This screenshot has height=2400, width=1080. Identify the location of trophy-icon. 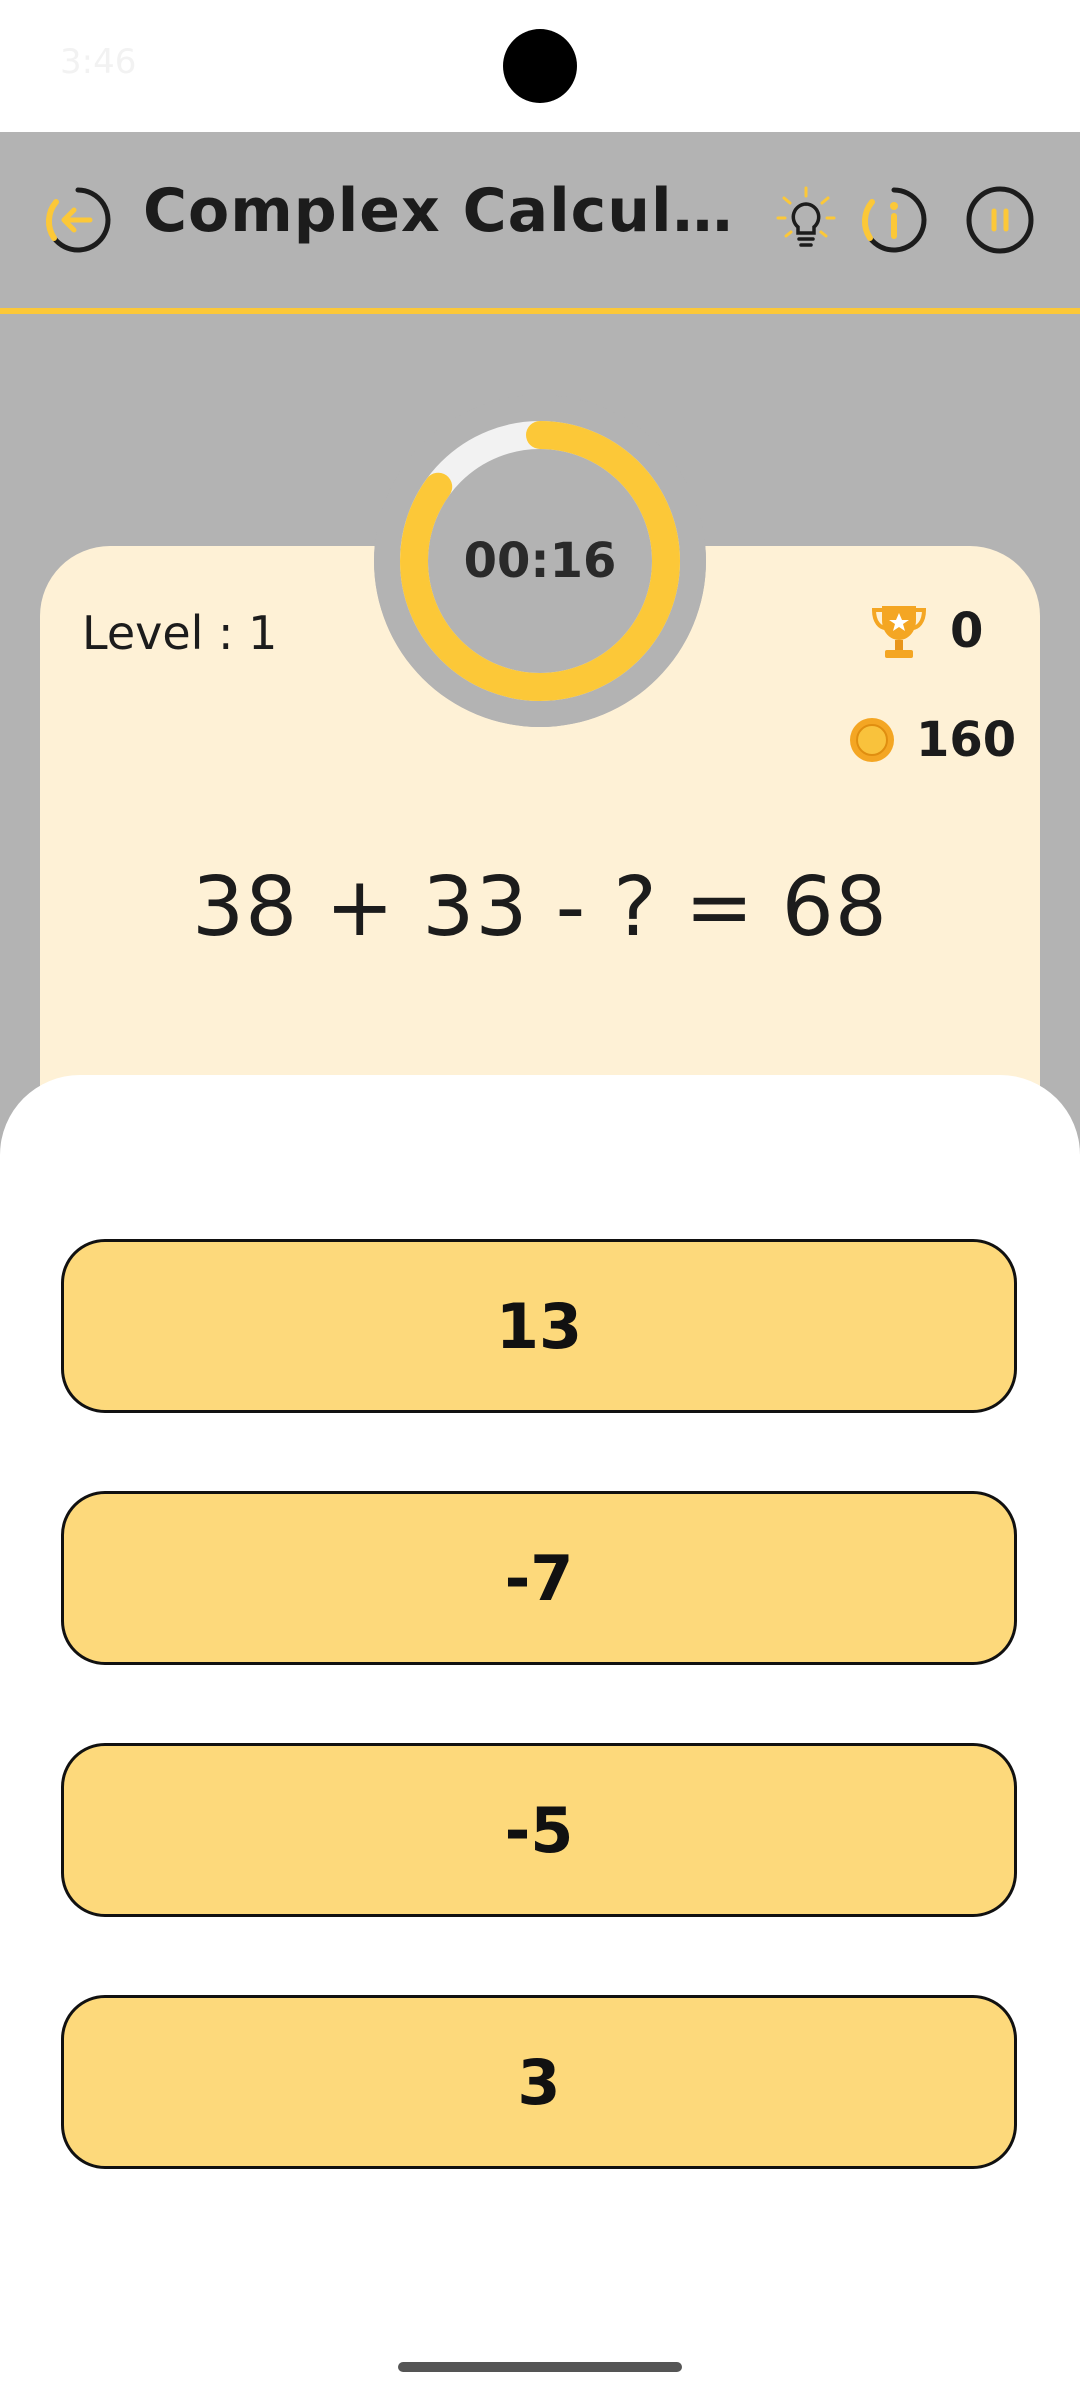
(899, 632).